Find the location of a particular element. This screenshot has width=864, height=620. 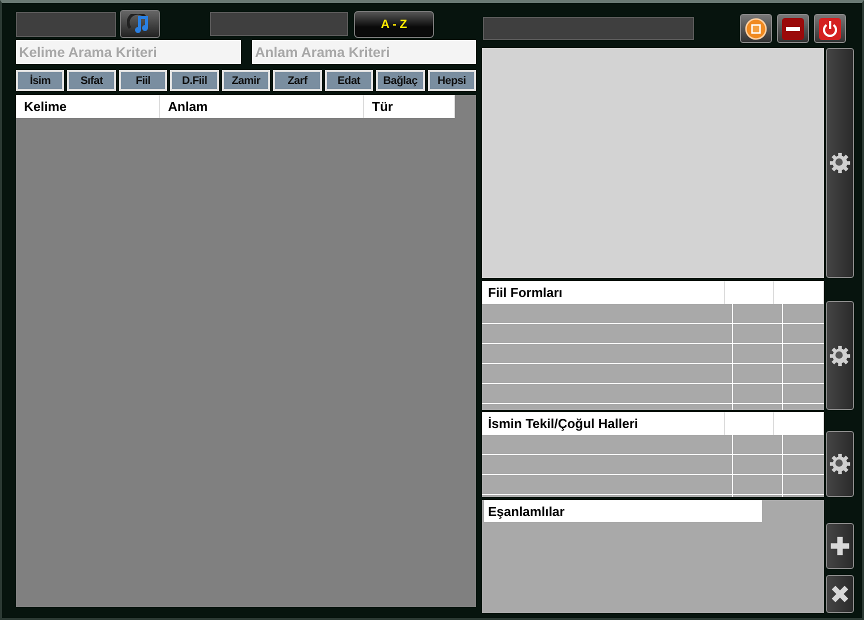

stop-button is located at coordinates (756, 28).